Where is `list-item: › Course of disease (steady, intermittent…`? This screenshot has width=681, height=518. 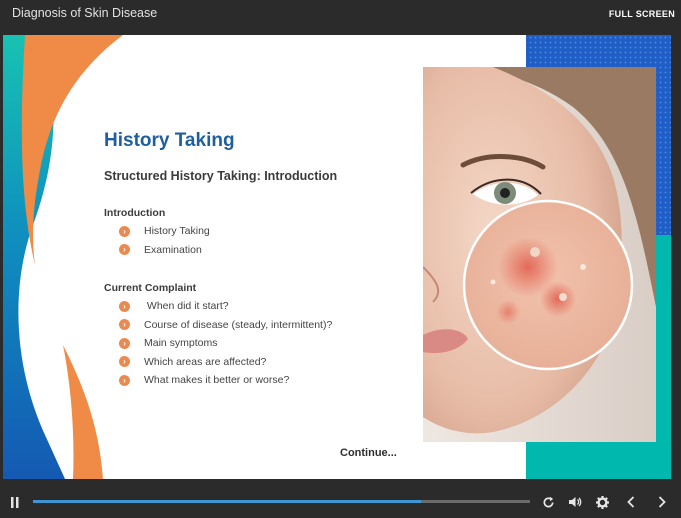
list-item: › Course of disease (steady, intermittent… is located at coordinates (225, 325).